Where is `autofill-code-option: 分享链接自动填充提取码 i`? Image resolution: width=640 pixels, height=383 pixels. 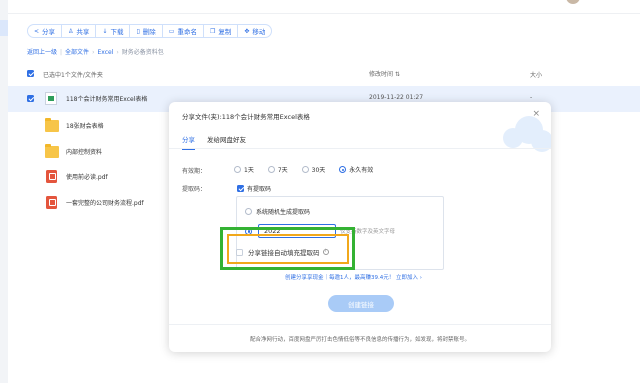
autofill-code-option: 分享链接自动填充提取码 i is located at coordinates (282, 252).